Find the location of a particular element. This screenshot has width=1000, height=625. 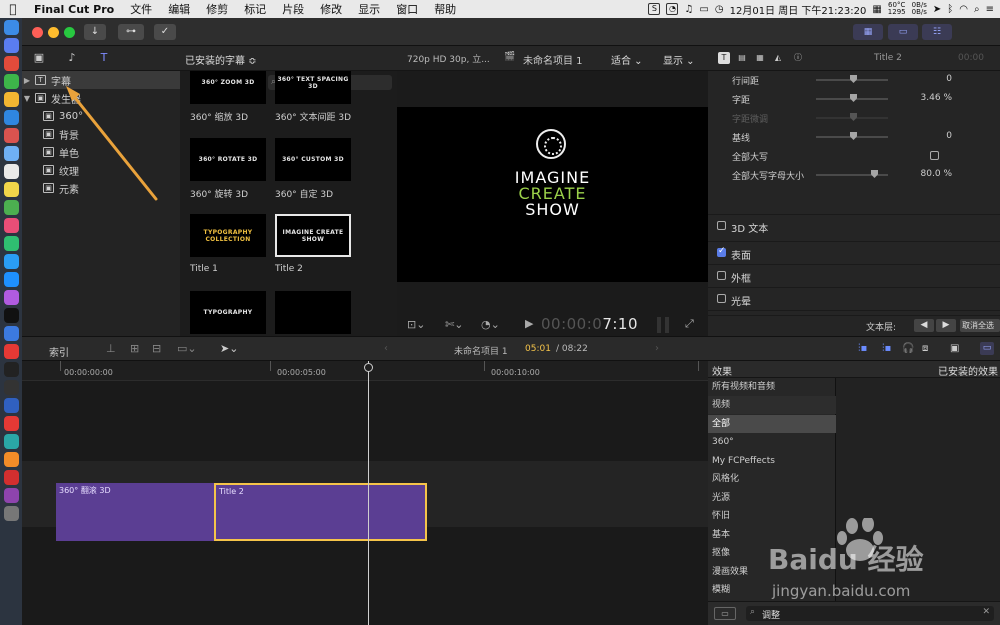

prev-layer-button: ◀ is located at coordinates (924, 325).